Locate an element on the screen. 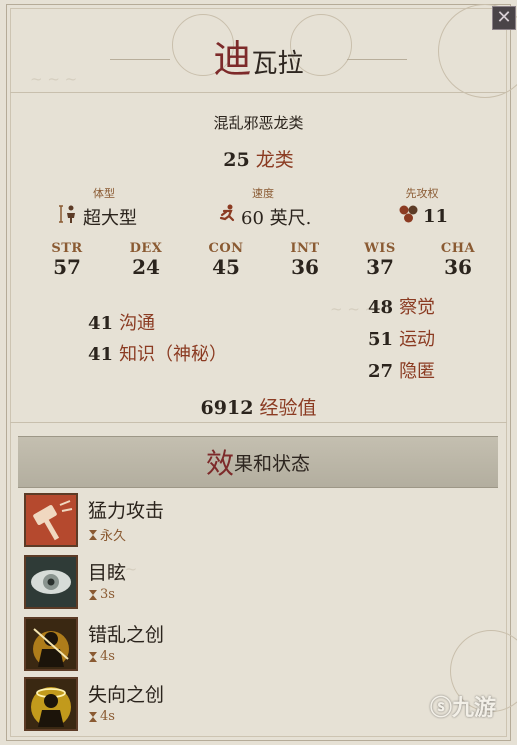 The image size is (517, 745). skill-perception: 48 察觉 is located at coordinates (402, 307).